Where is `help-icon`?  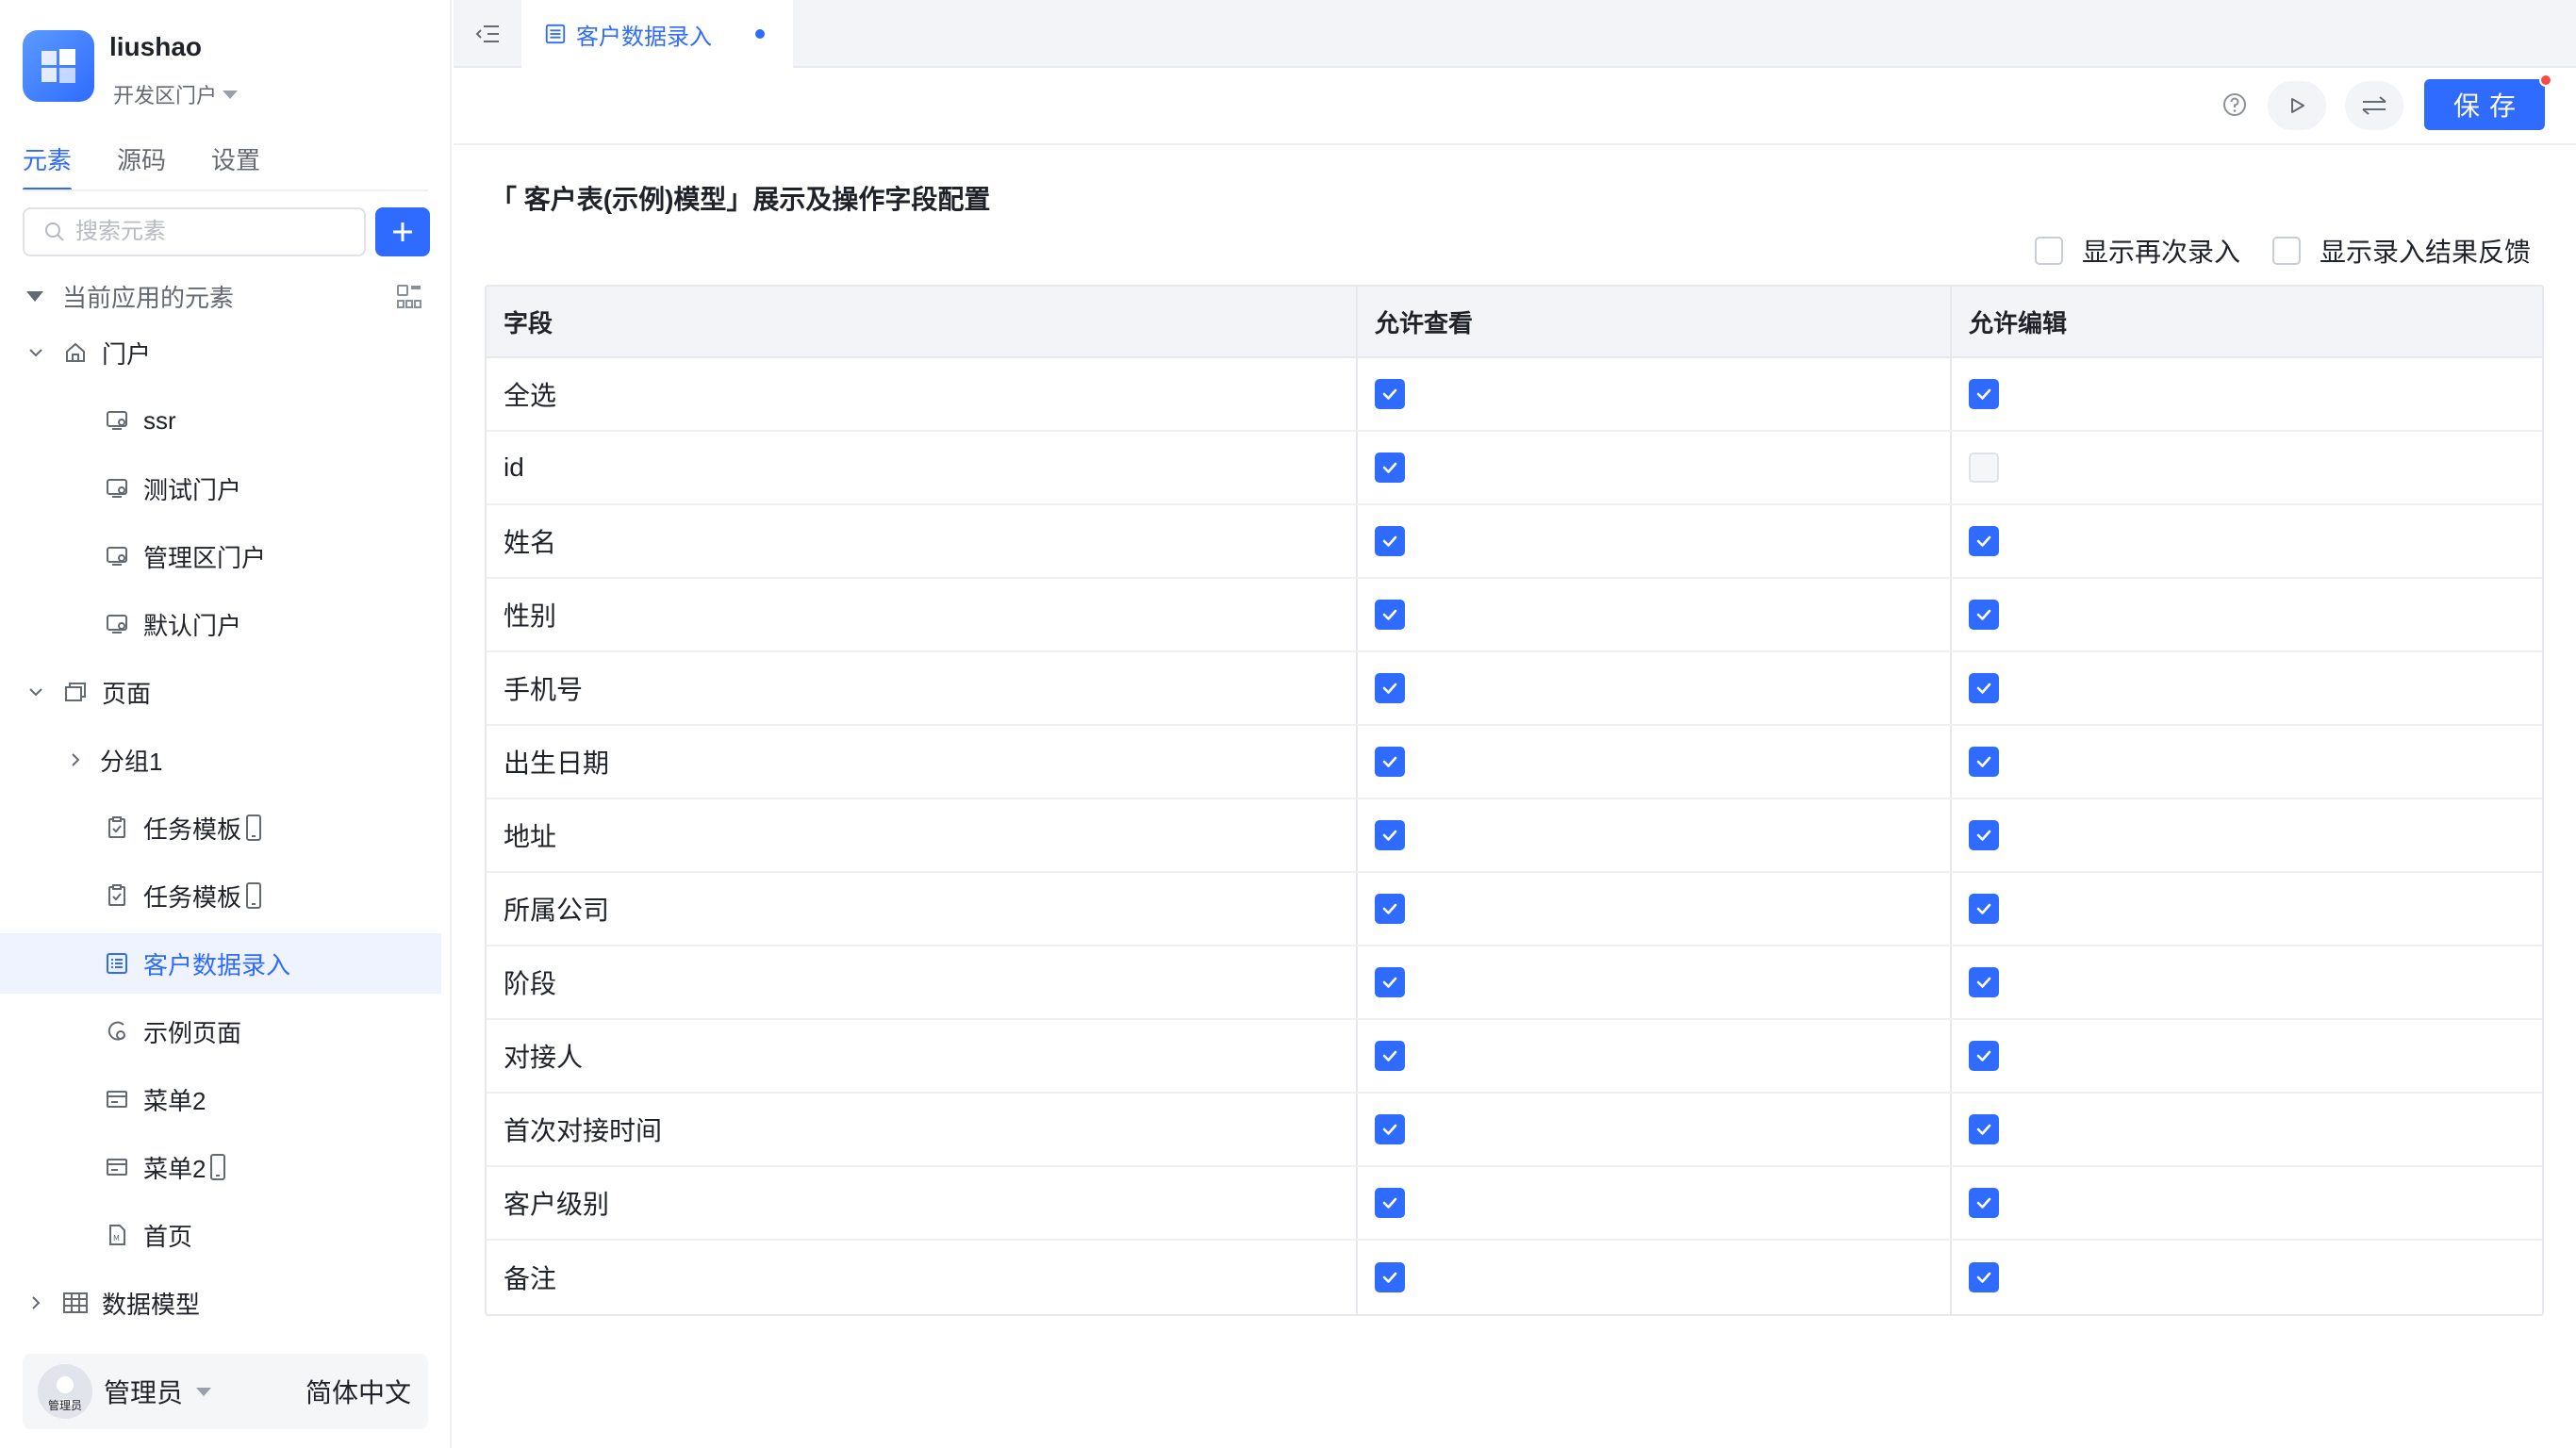 help-icon is located at coordinates (2234, 104).